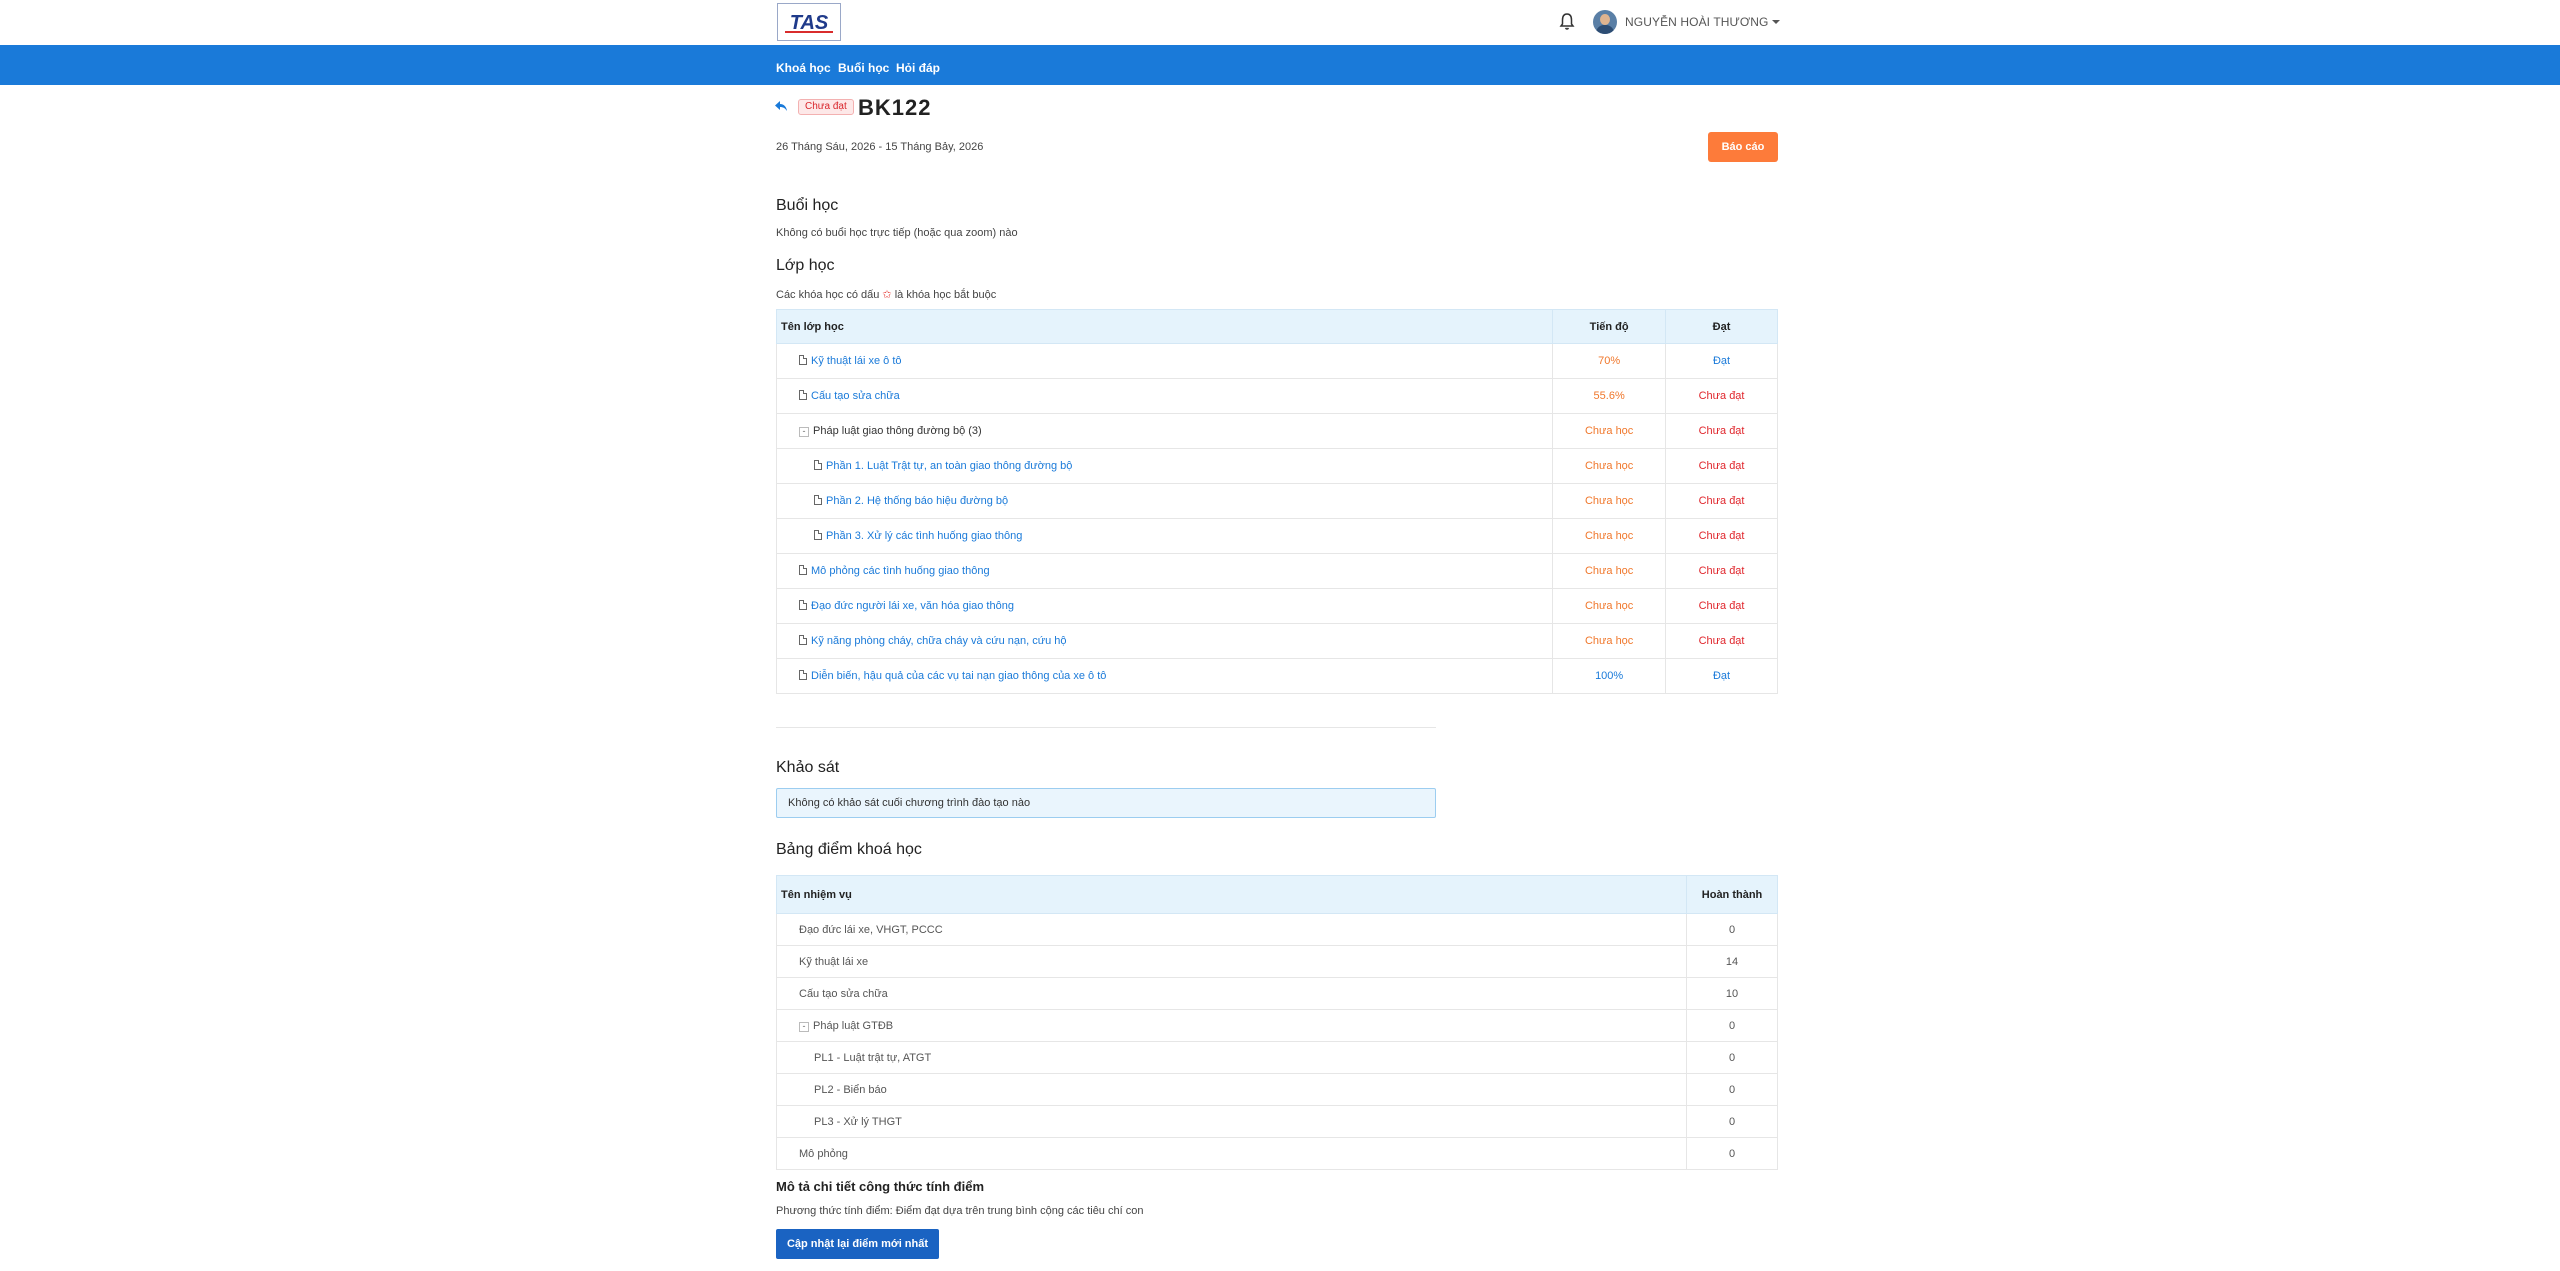  What do you see at coordinates (1605, 22) in the screenshot?
I see `avatar` at bounding box center [1605, 22].